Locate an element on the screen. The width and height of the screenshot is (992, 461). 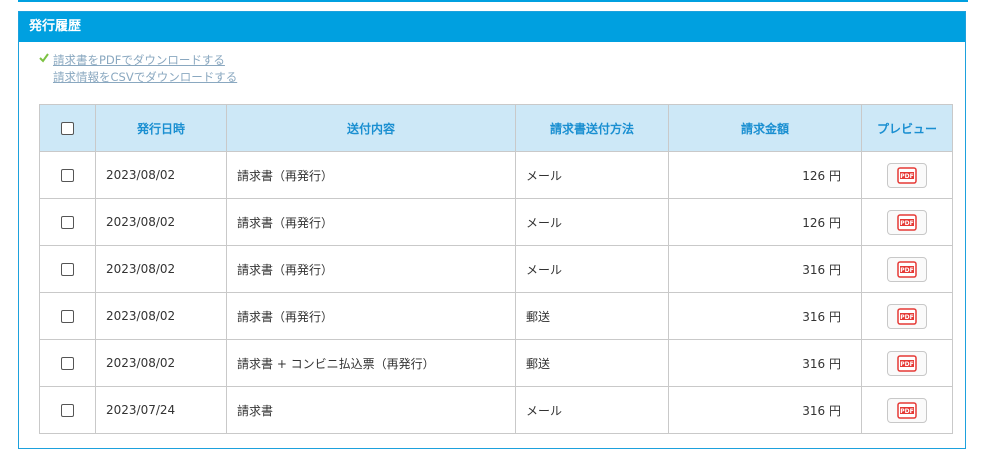
checkmark-icon is located at coordinates (44, 58).